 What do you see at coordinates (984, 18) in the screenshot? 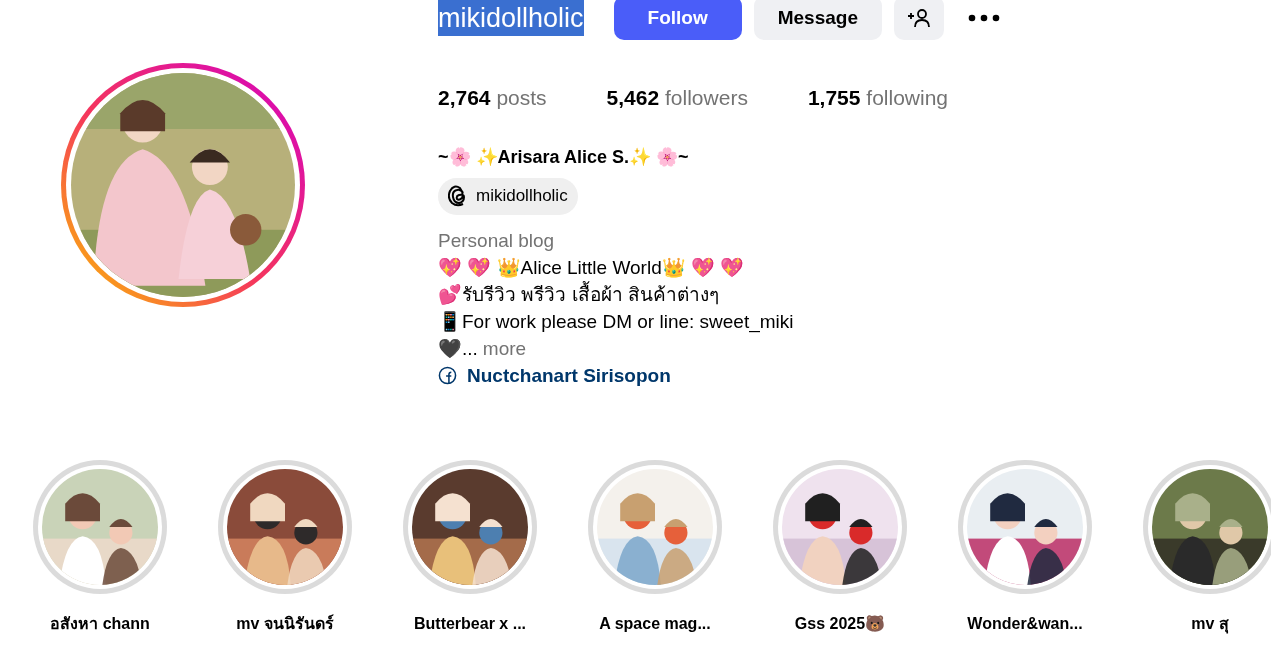
I see `more-icon` at bounding box center [984, 18].